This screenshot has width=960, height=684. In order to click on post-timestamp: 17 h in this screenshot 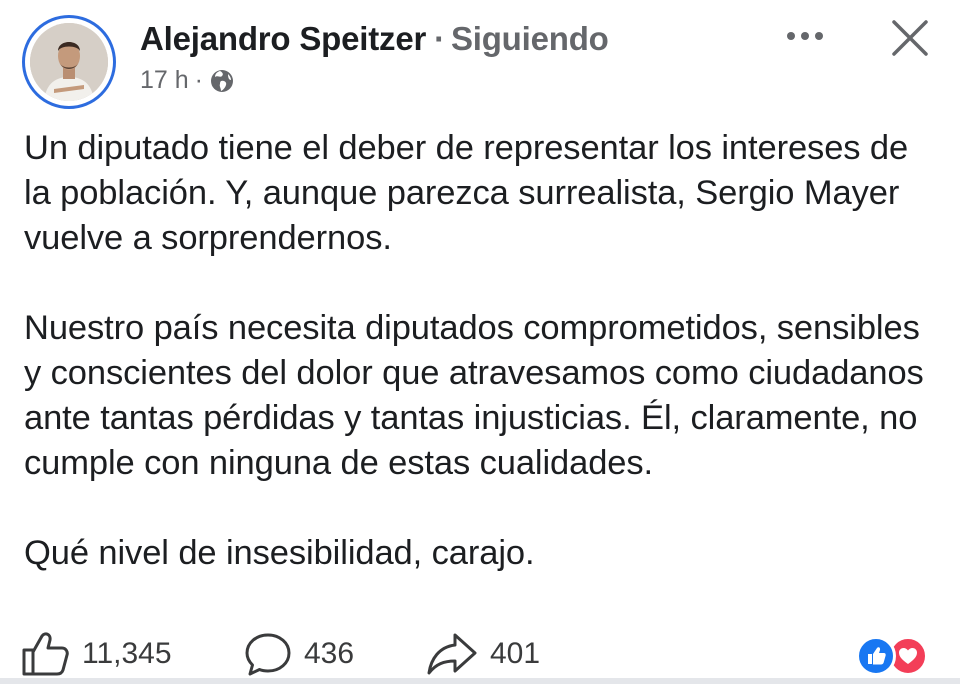, I will do `click(164, 80)`.